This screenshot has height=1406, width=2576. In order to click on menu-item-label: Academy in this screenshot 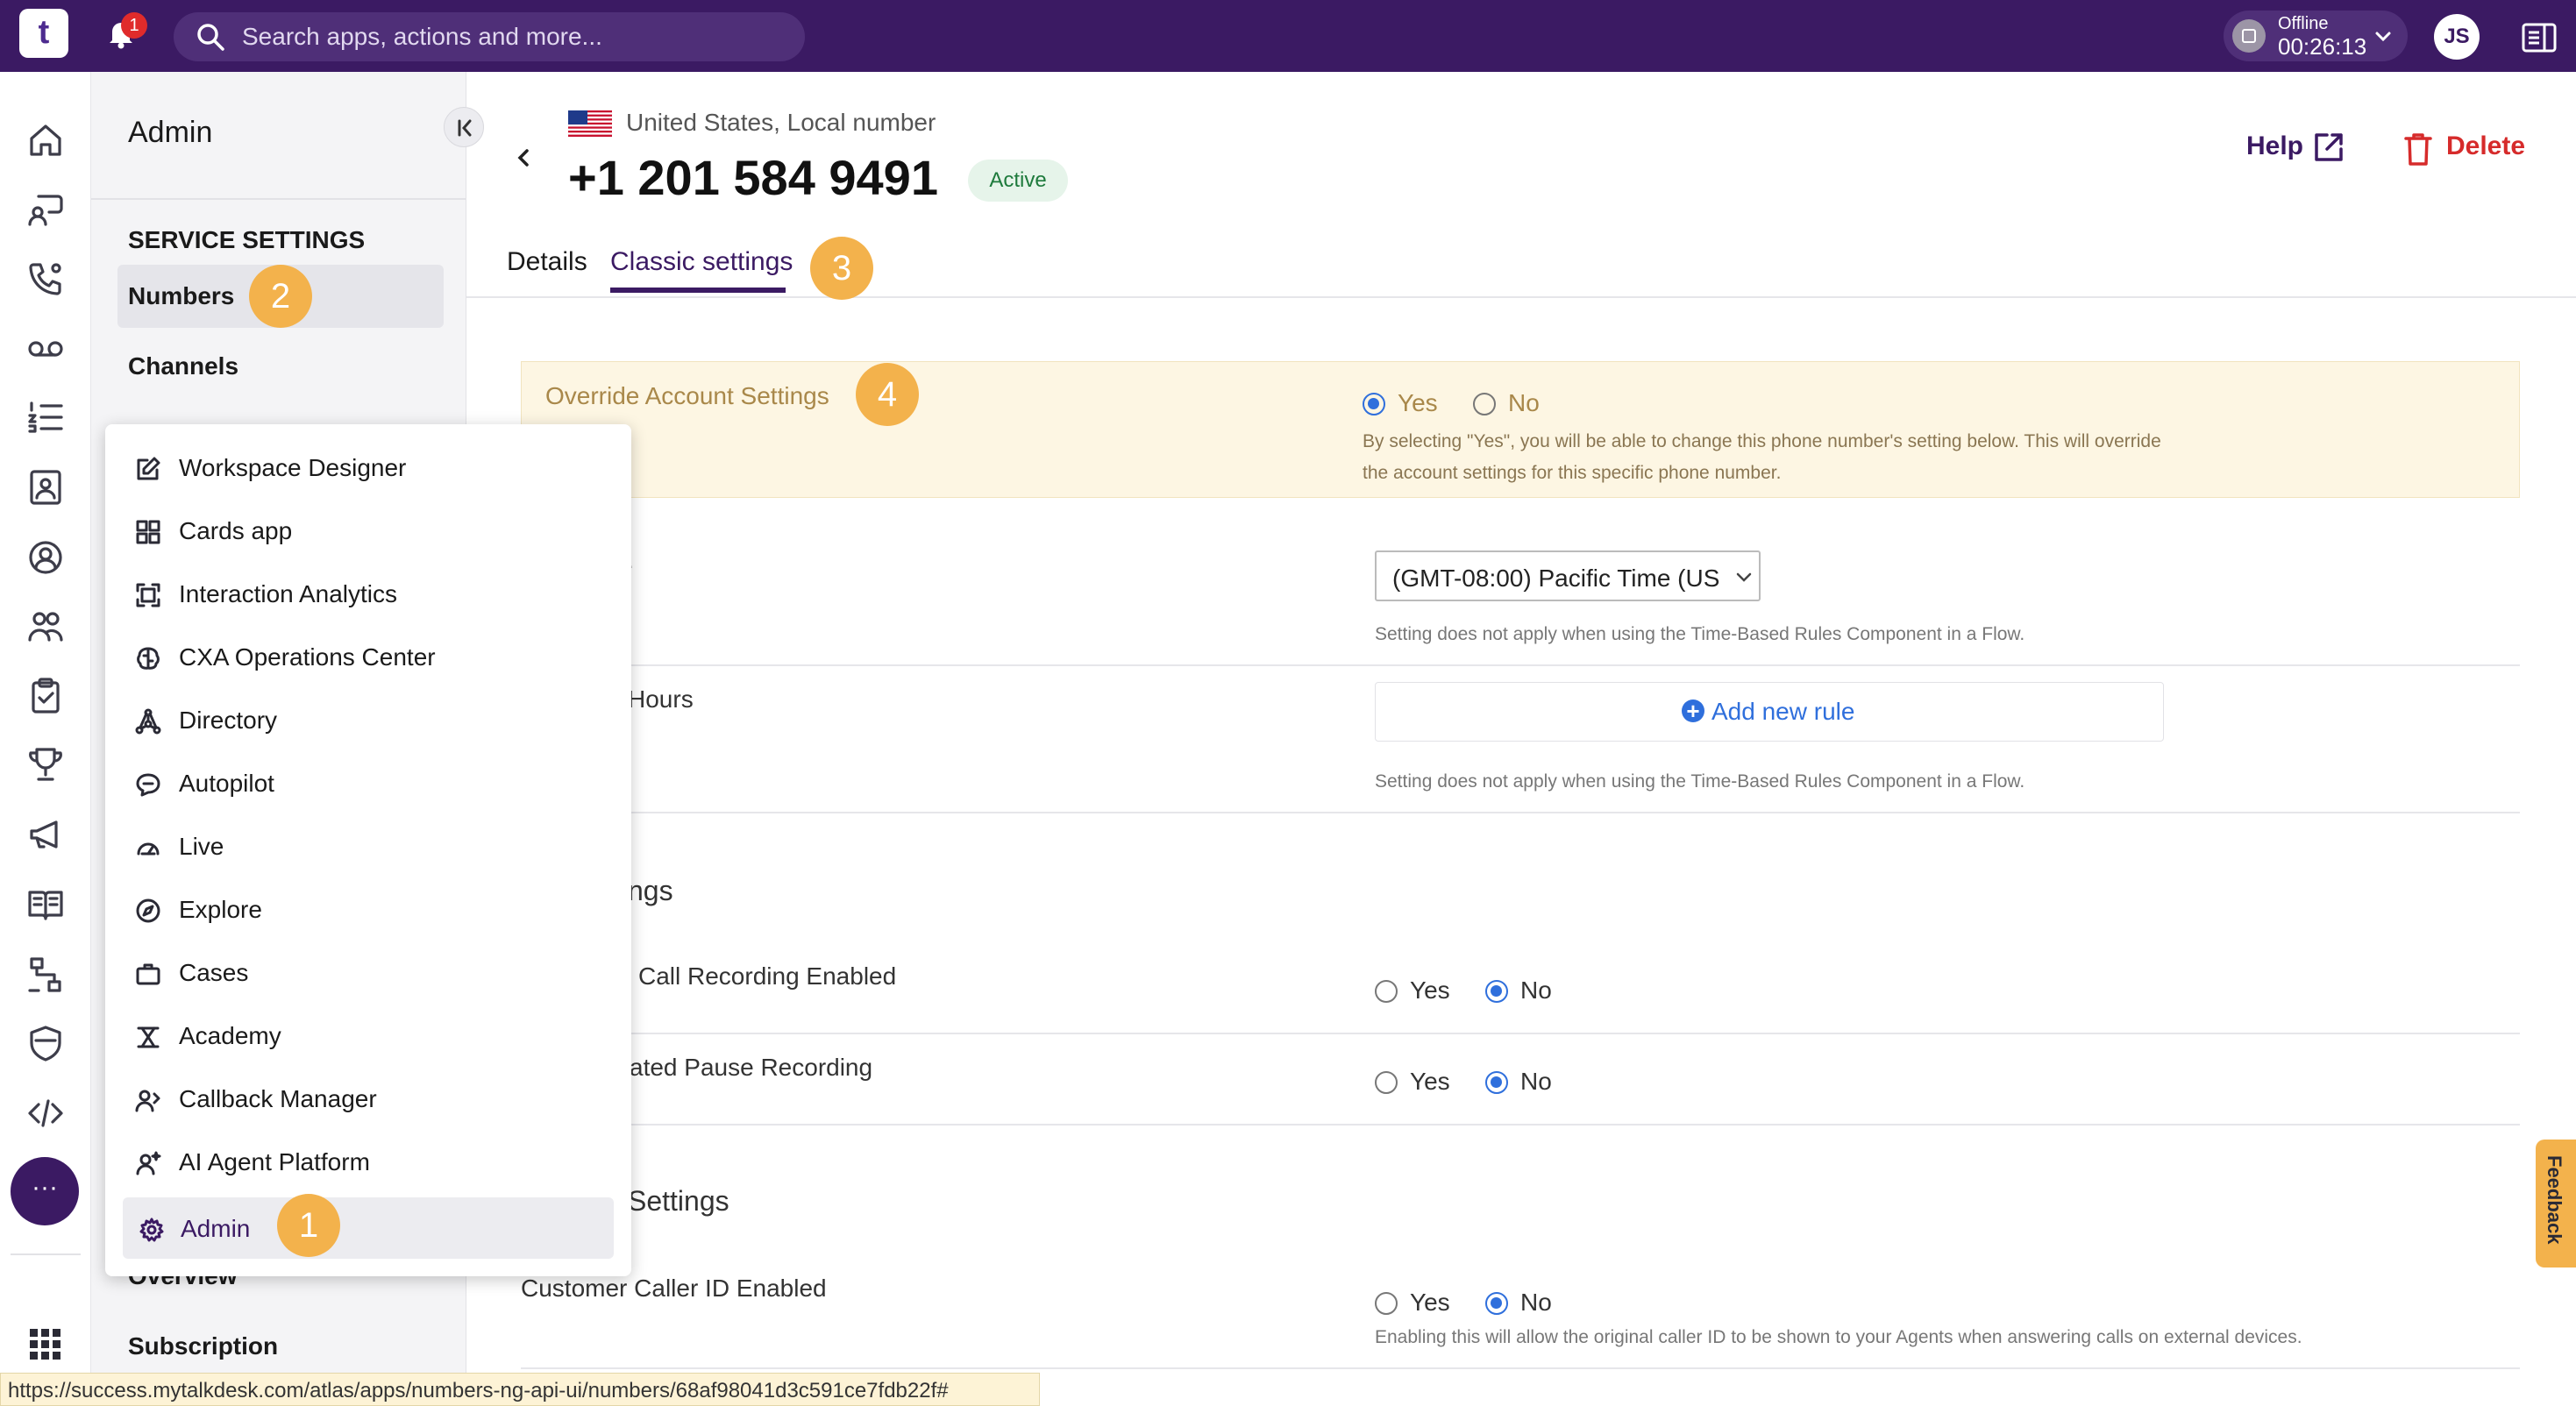, I will do `click(230, 1035)`.